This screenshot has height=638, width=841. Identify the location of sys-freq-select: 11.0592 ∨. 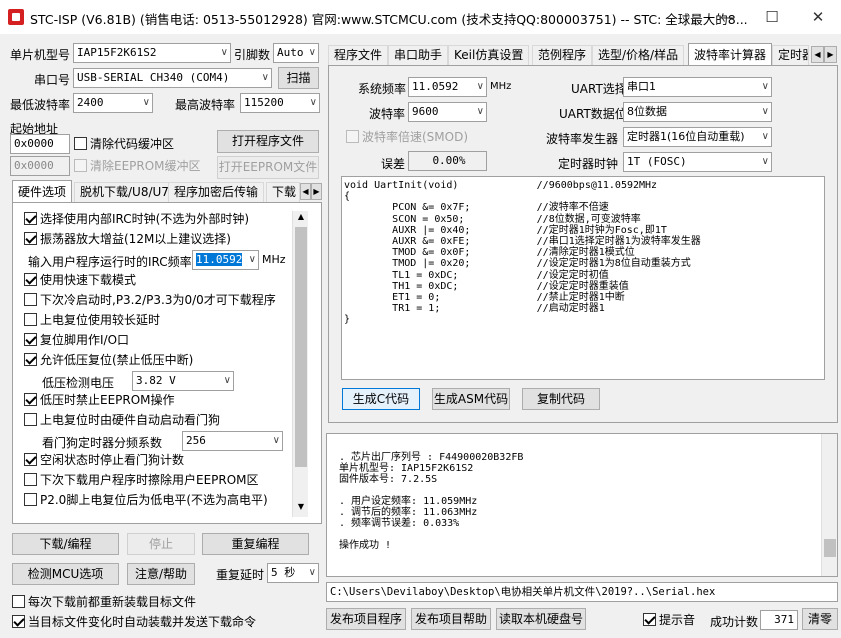
(447, 87).